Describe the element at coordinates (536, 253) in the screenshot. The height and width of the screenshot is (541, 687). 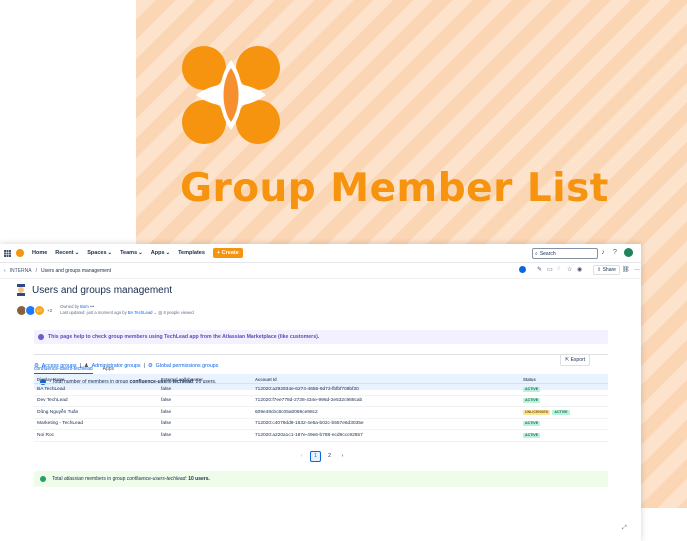
I see `search-icon: ⌕` at that location.